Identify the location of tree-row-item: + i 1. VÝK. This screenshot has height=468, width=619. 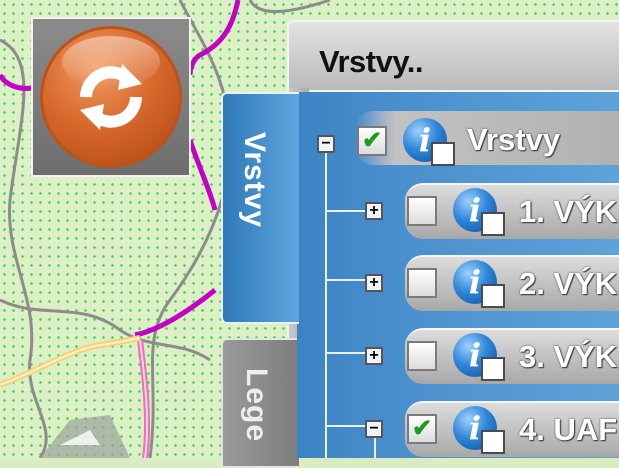
(458, 210).